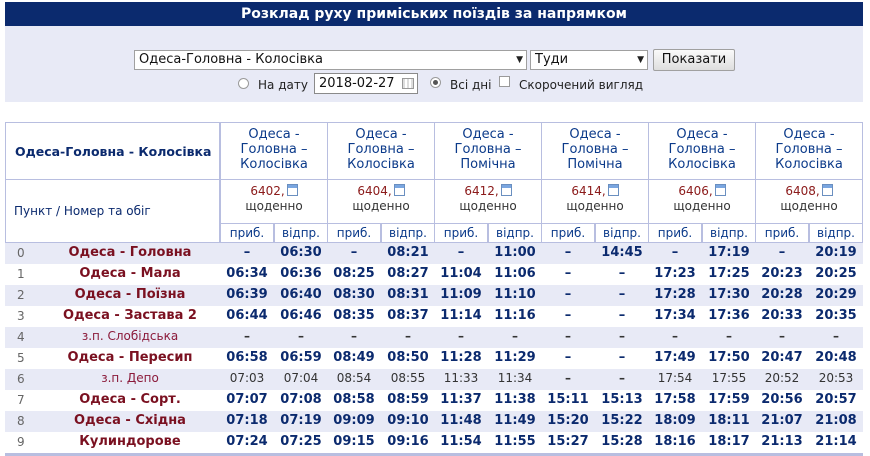 The width and height of the screenshot is (870, 456). Describe the element at coordinates (243, 83) in the screenshot. I see `date-radio` at that location.